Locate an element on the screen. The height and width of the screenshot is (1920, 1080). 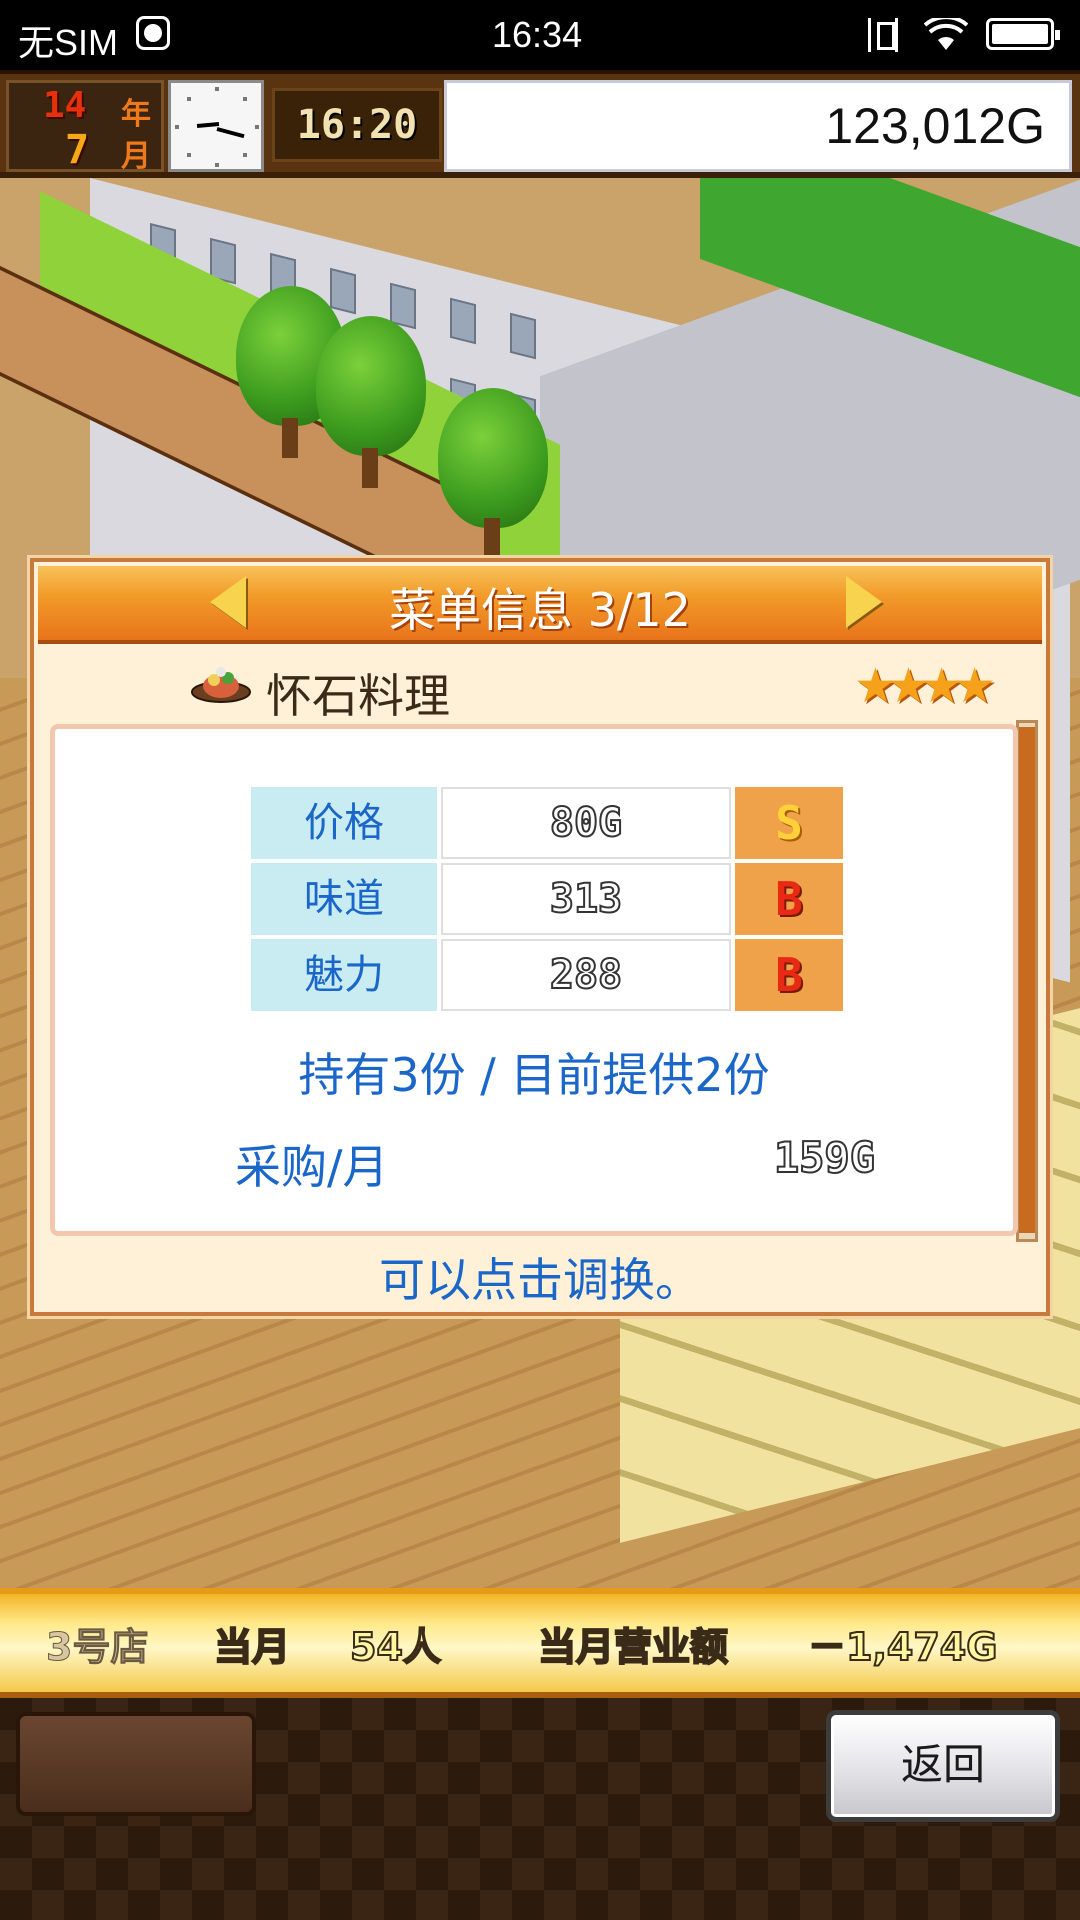
stat-label: 价格 is located at coordinates (344, 823).